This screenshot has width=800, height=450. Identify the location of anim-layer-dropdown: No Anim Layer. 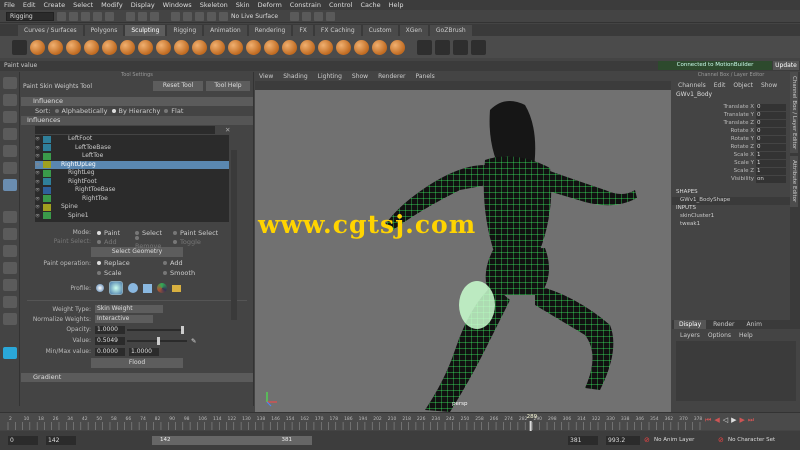
(674, 440).